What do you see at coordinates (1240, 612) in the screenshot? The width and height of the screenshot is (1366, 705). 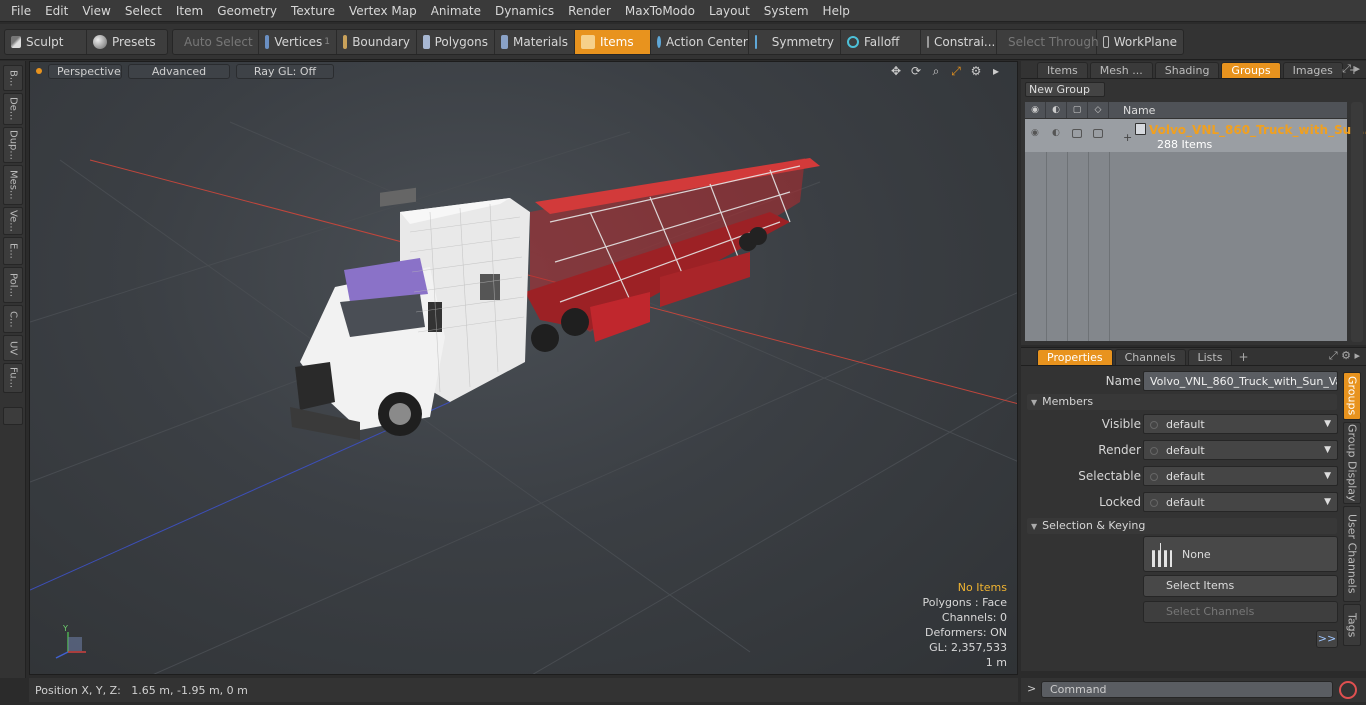 I see `select-channels-button: Select Channels` at bounding box center [1240, 612].